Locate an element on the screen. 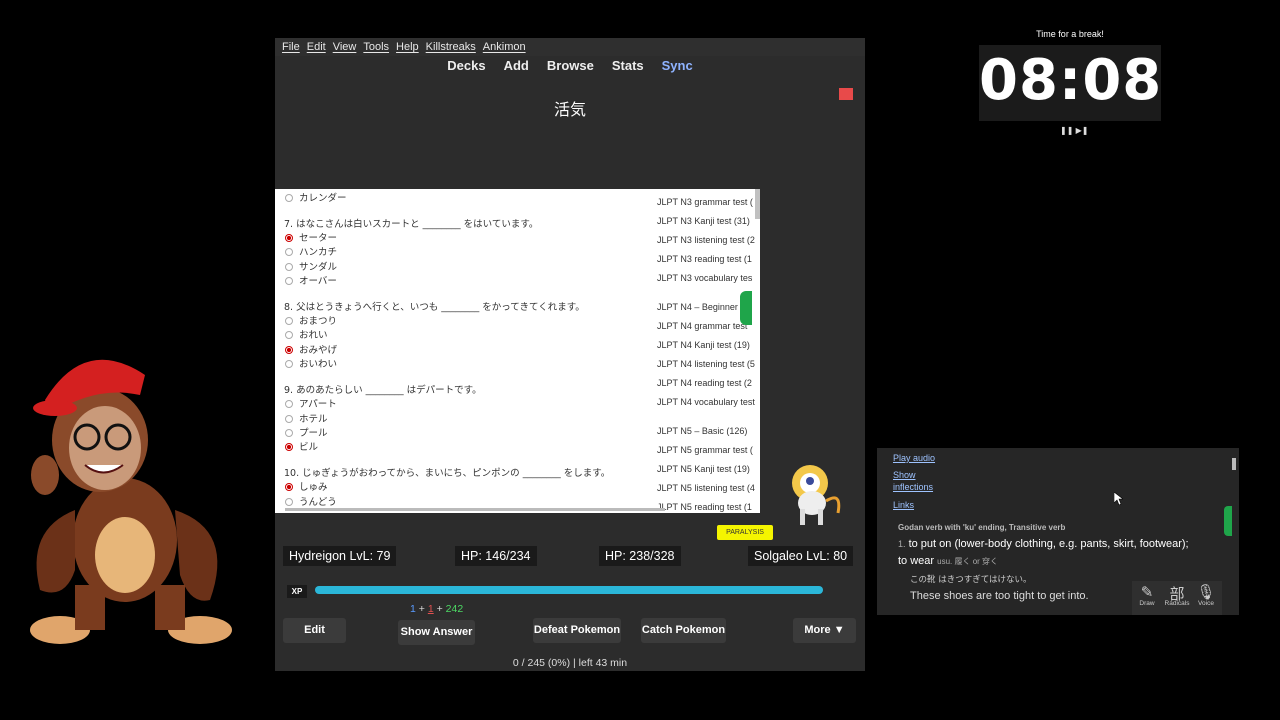 Image resolution: width=1280 pixels, height=720 pixels. edit-button: Edit is located at coordinates (314, 630).